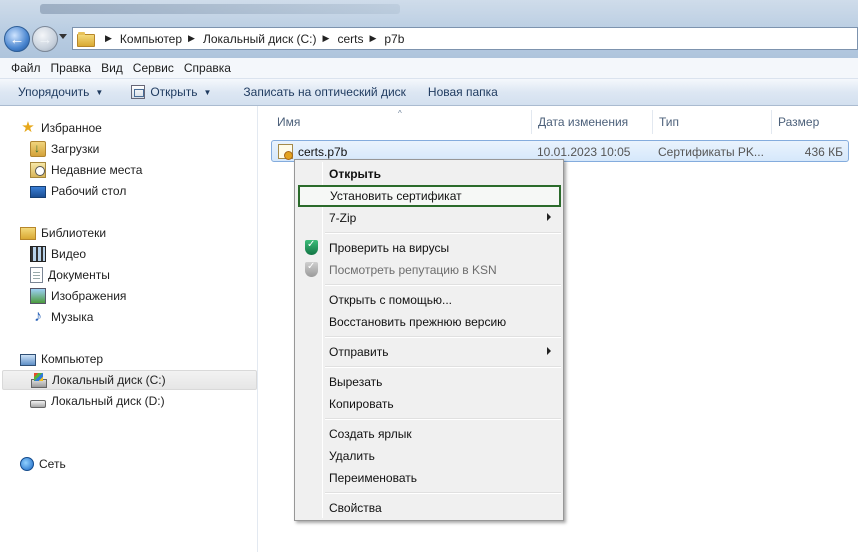 Image resolution: width=858 pixels, height=552 pixels. What do you see at coordinates (311, 269) in the screenshot?
I see `ksn-shield-icon` at bounding box center [311, 269].